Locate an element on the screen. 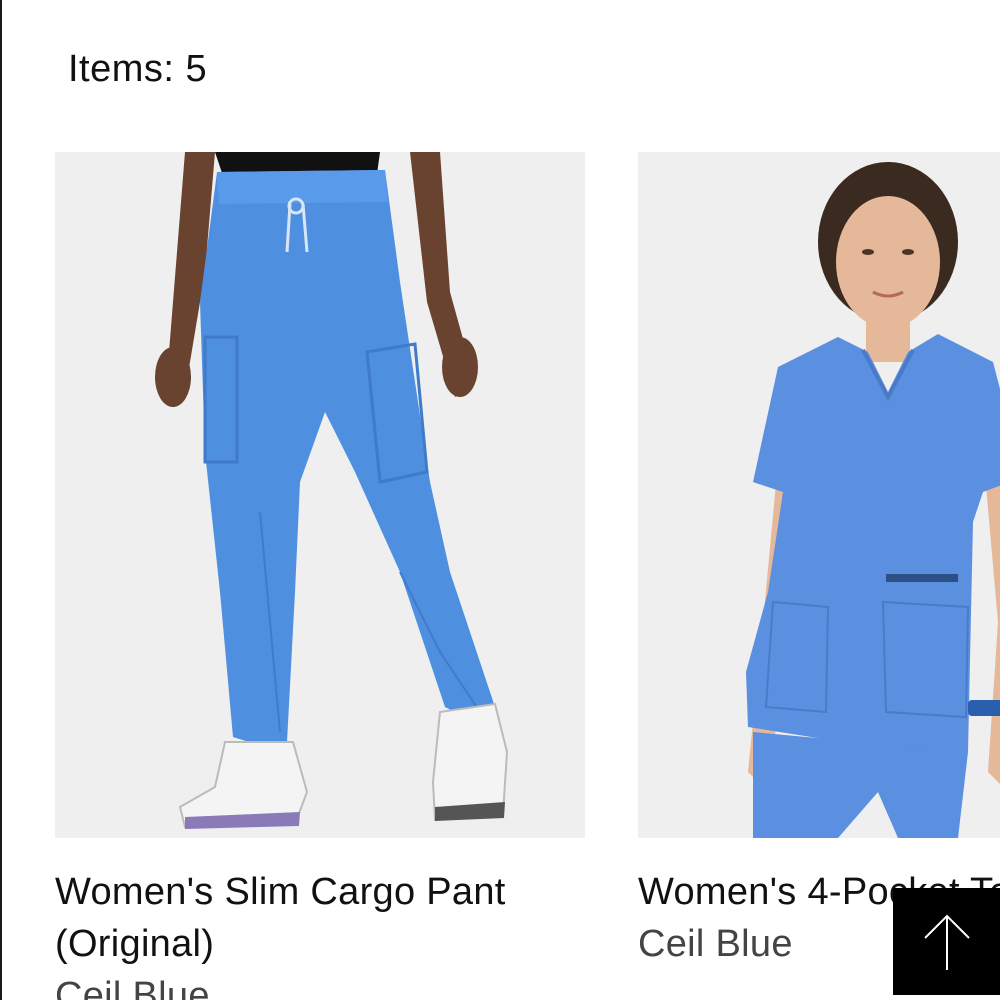 The image size is (1000, 1000). product-color: Ceil Blue is located at coordinates (132, 987).